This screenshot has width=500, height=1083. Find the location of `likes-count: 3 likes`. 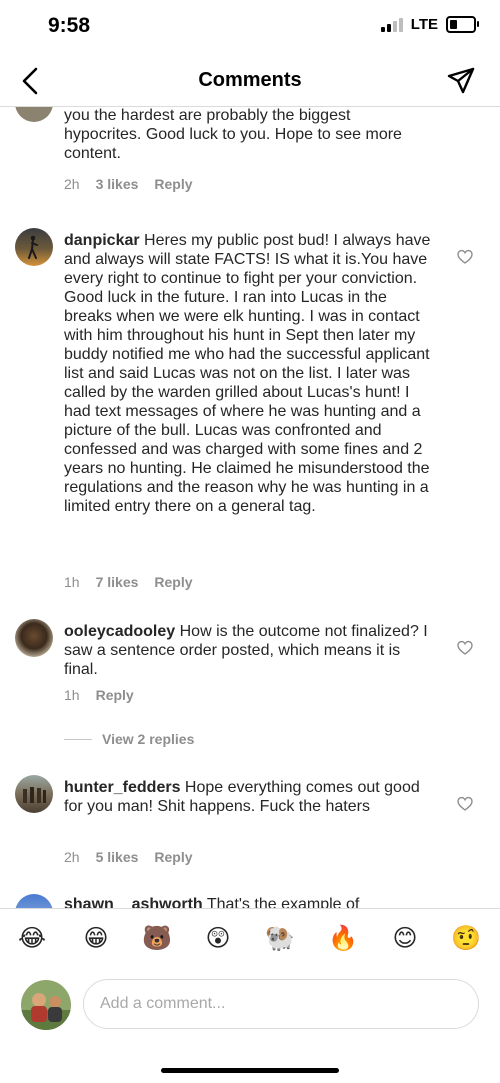

likes-count: 3 likes is located at coordinates (117, 184).